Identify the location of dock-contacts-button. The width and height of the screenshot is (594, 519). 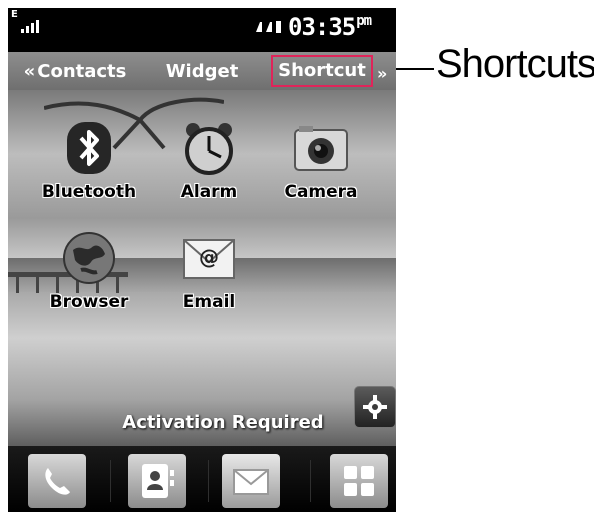
(157, 481).